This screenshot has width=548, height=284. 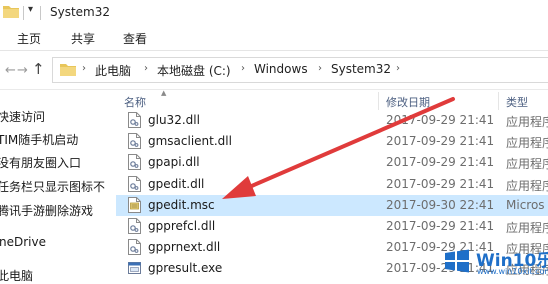 What do you see at coordinates (134, 268) in the screenshot?
I see `exe-icon` at bounding box center [134, 268].